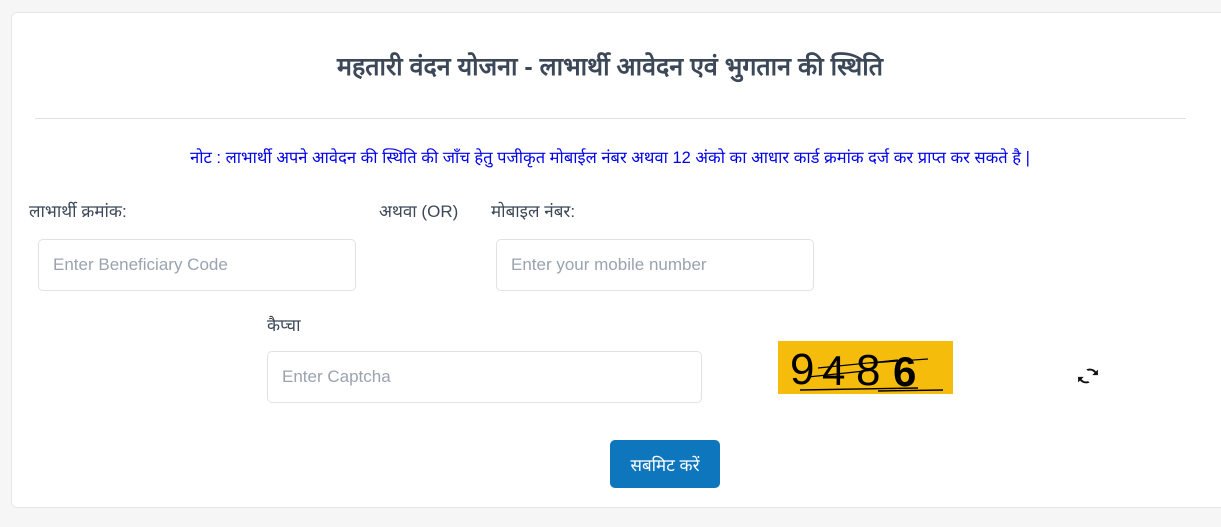 The image size is (1221, 527). I want to click on captcha-image-svg: 9 4 8 6, so click(865, 367).